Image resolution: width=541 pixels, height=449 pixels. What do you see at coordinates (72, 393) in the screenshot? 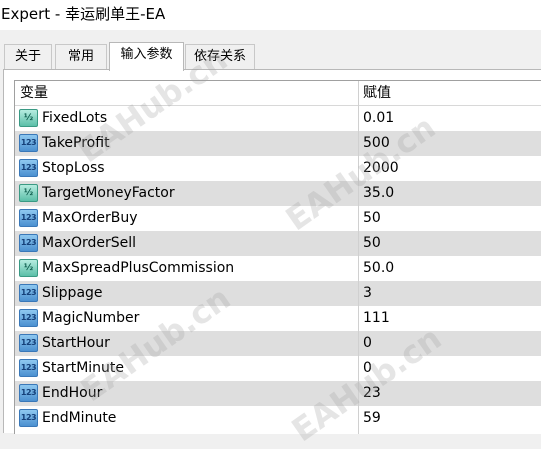
I see `parameter-name: EndHour` at bounding box center [72, 393].